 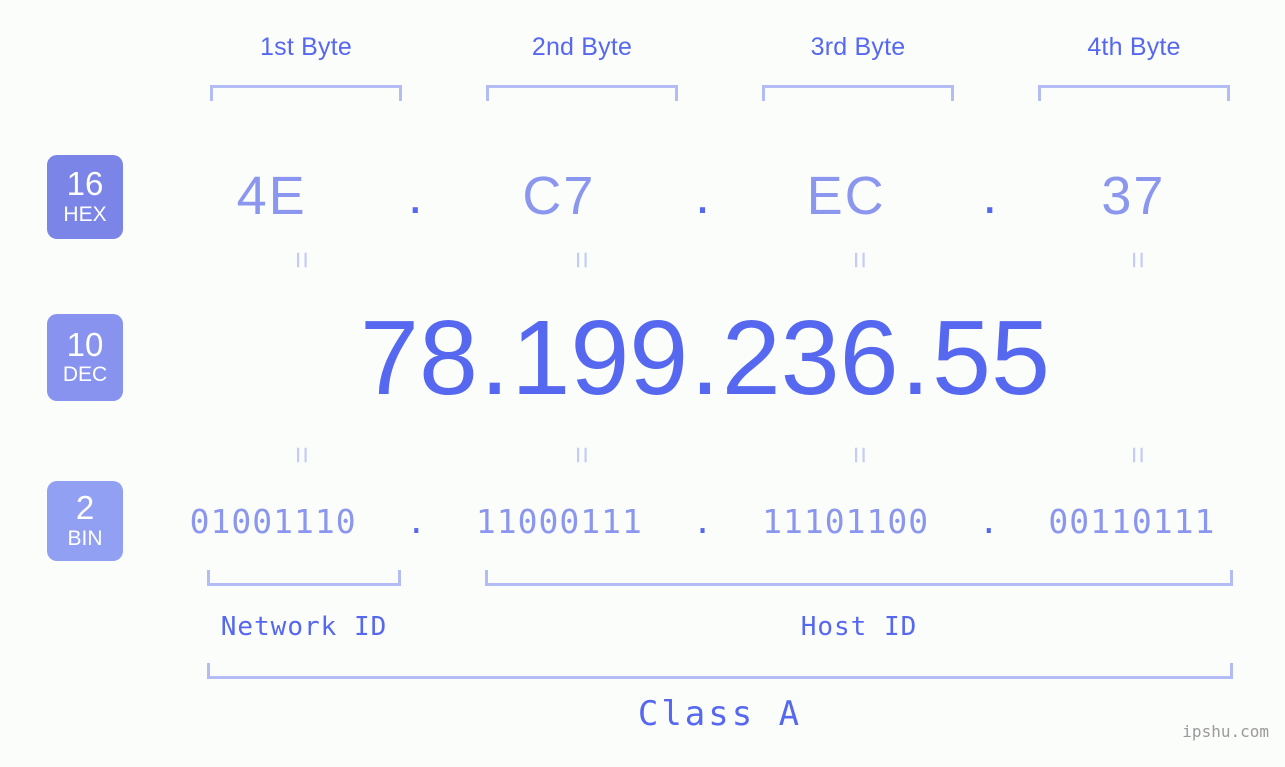 What do you see at coordinates (846, 521) in the screenshot?
I see `bin-octet-3: 11101100` at bounding box center [846, 521].